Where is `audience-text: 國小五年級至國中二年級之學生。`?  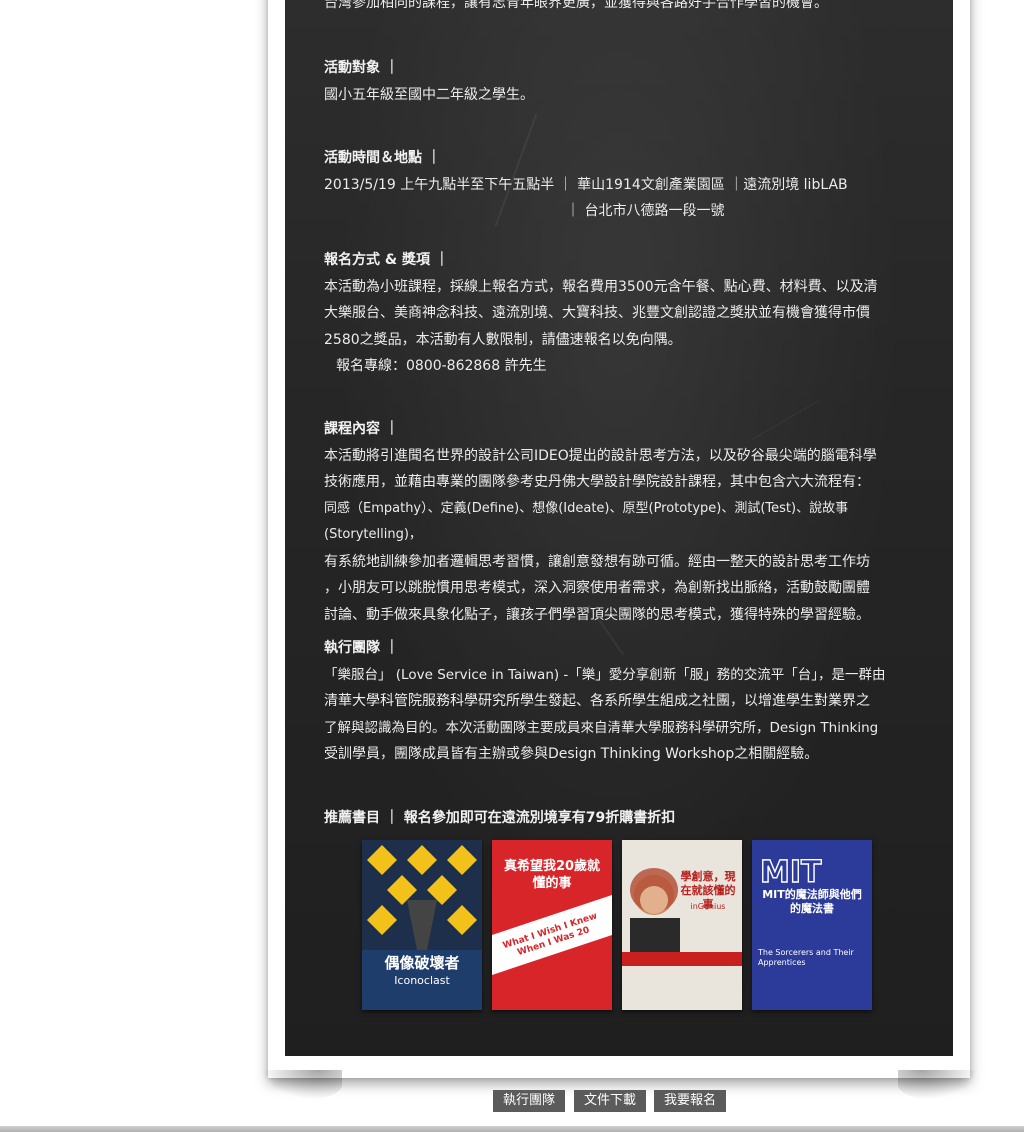
audience-text: 國小五年級至國中二年級之學生。 is located at coordinates (429, 94).